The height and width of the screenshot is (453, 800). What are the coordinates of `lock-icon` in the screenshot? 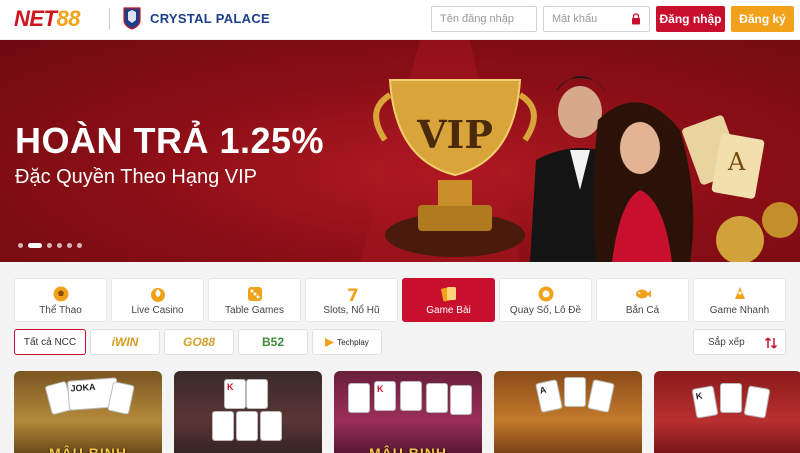 It's located at (636, 19).